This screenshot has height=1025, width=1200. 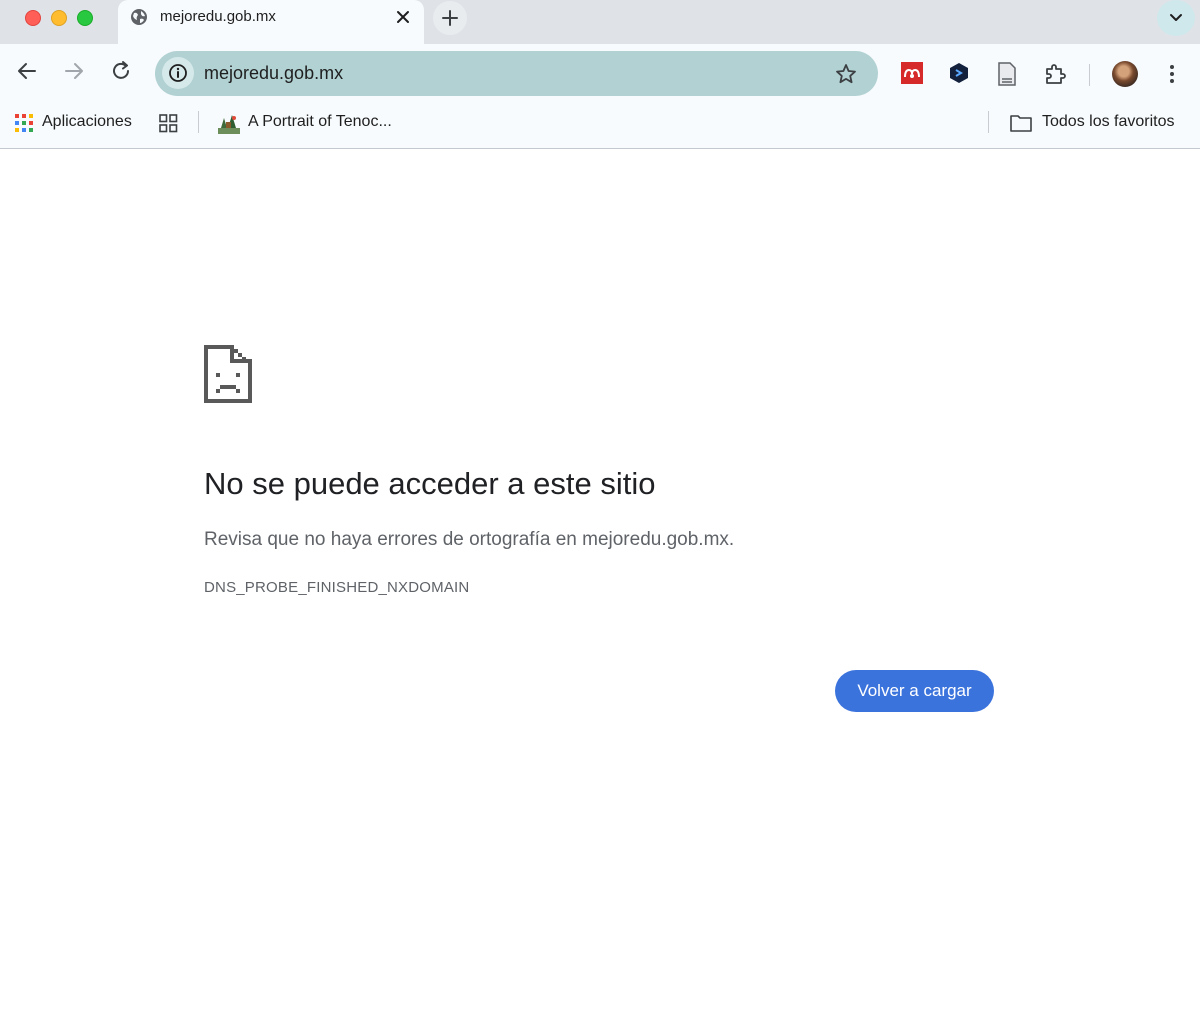 What do you see at coordinates (846, 74) in the screenshot?
I see `star-icon` at bounding box center [846, 74].